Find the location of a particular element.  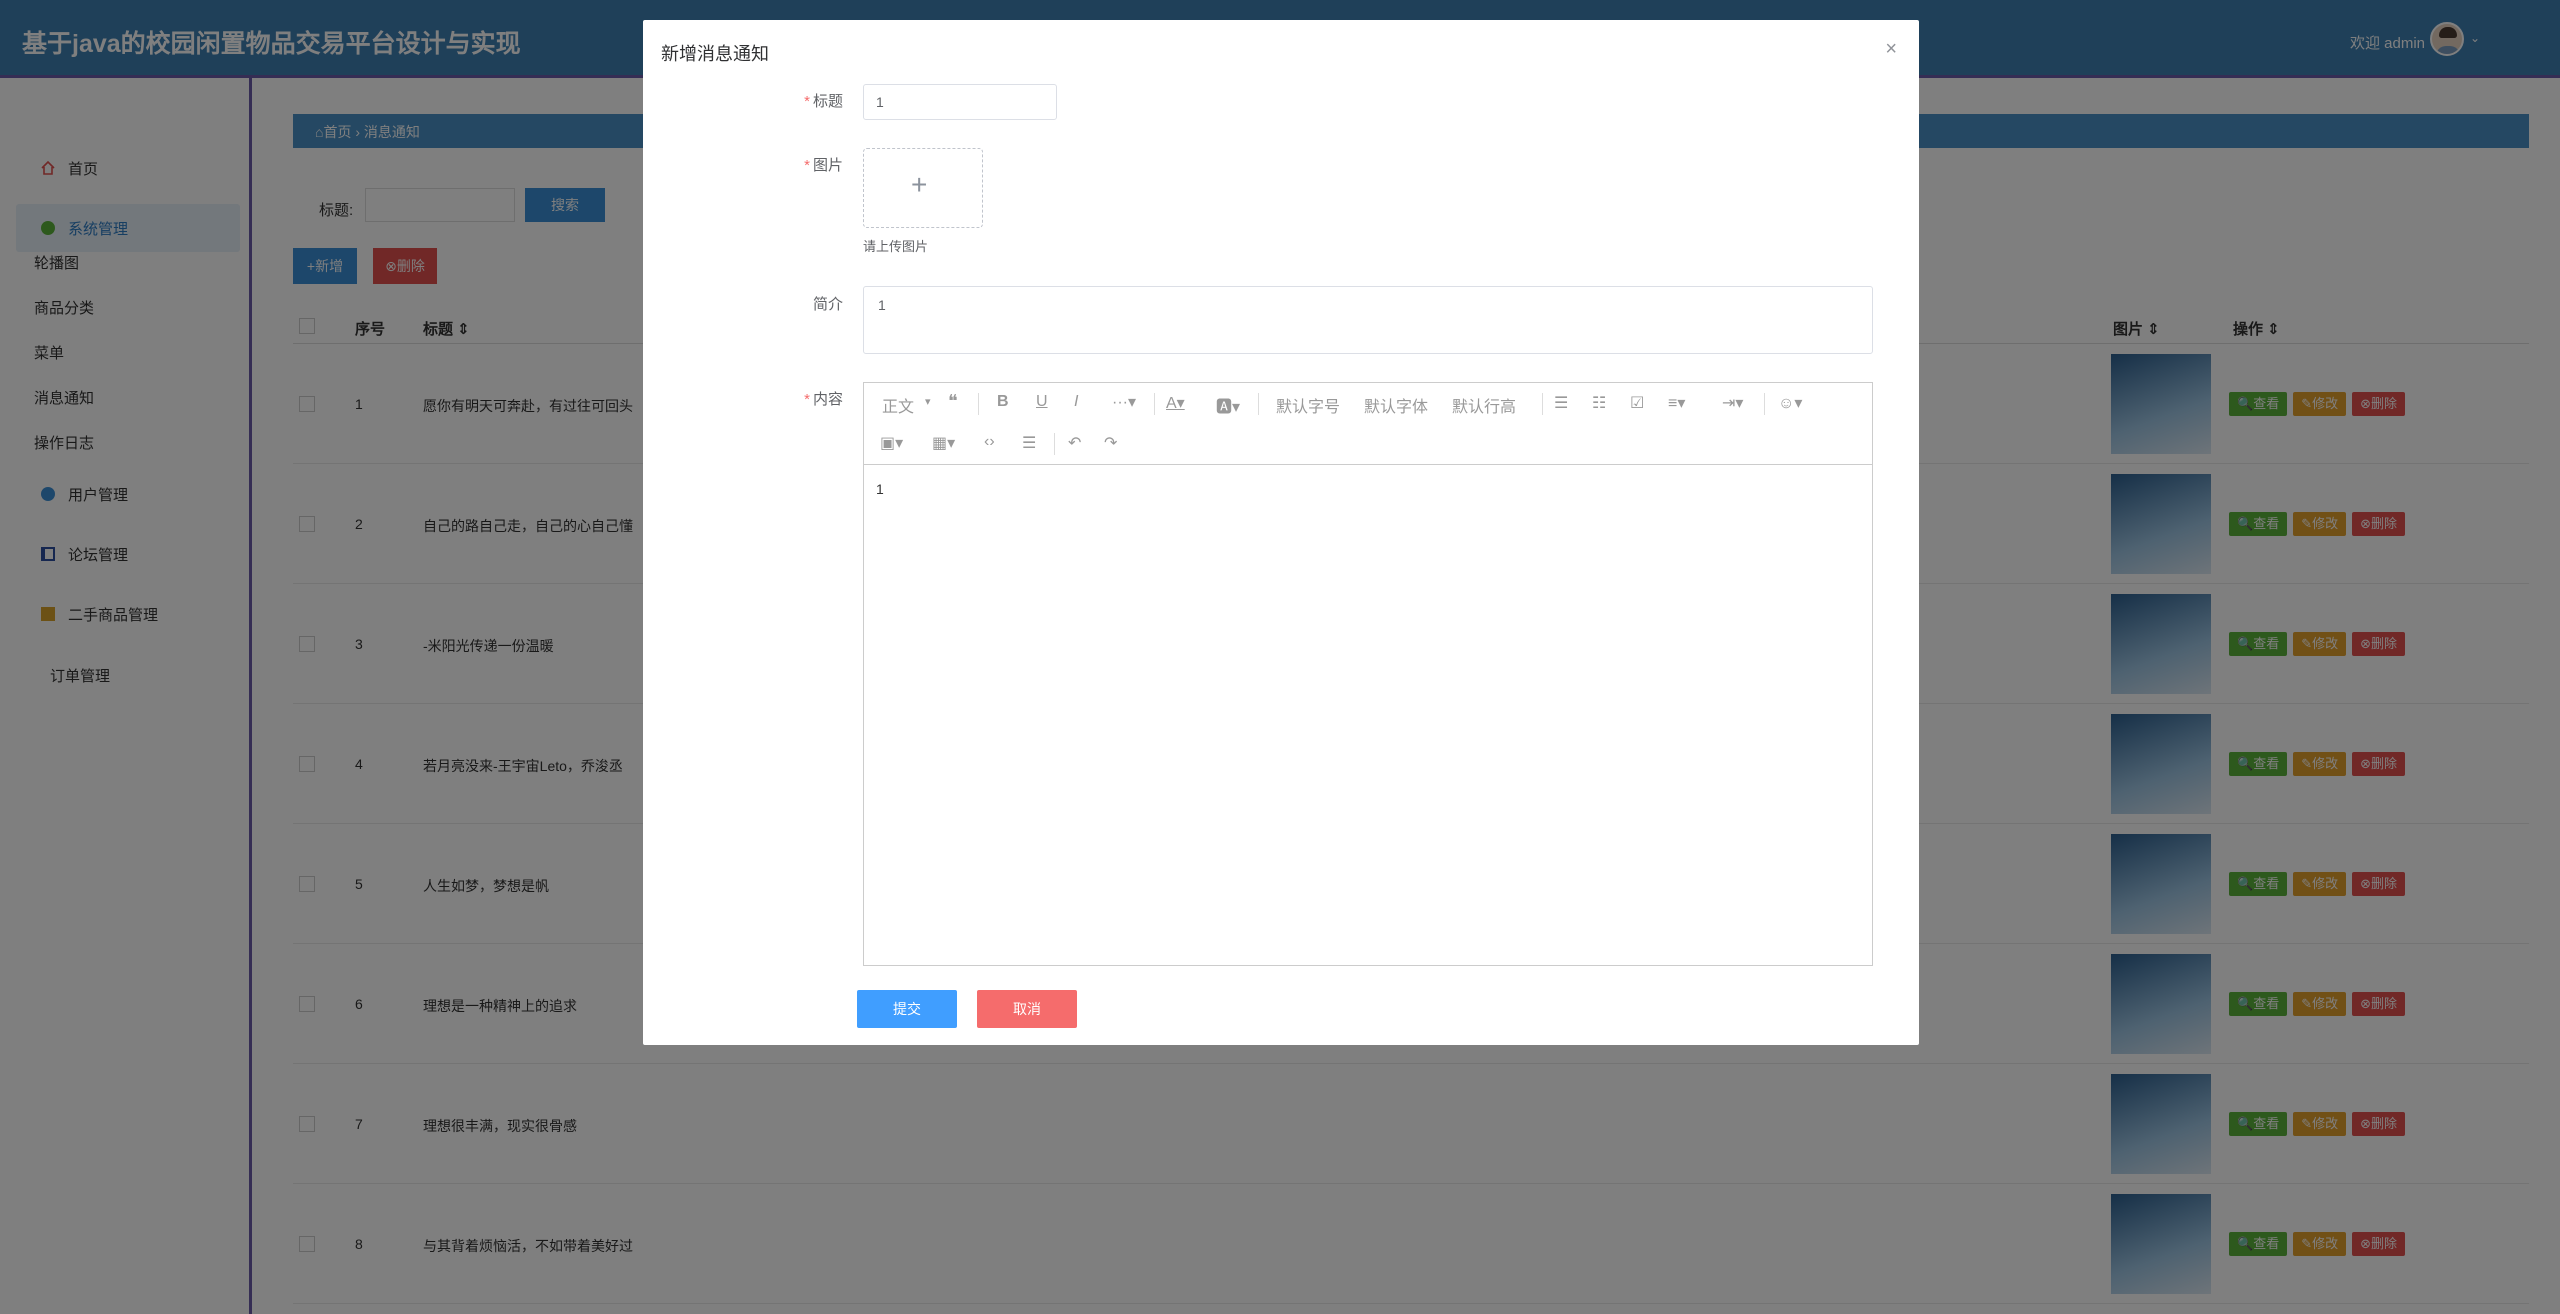

more-icon: ···▾ is located at coordinates (1124, 402).